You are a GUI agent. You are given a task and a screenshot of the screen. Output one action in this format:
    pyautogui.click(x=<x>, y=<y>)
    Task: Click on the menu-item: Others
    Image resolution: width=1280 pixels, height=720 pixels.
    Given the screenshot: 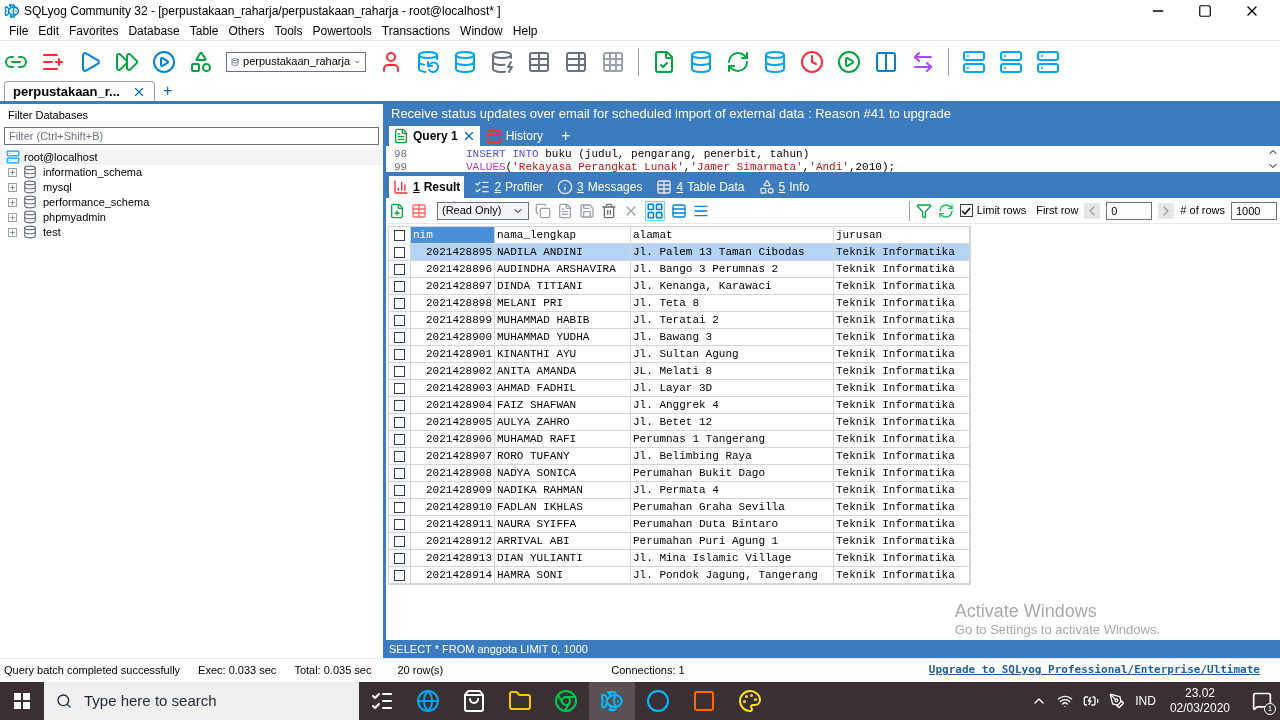 What is the action you would take?
    pyautogui.click(x=246, y=31)
    